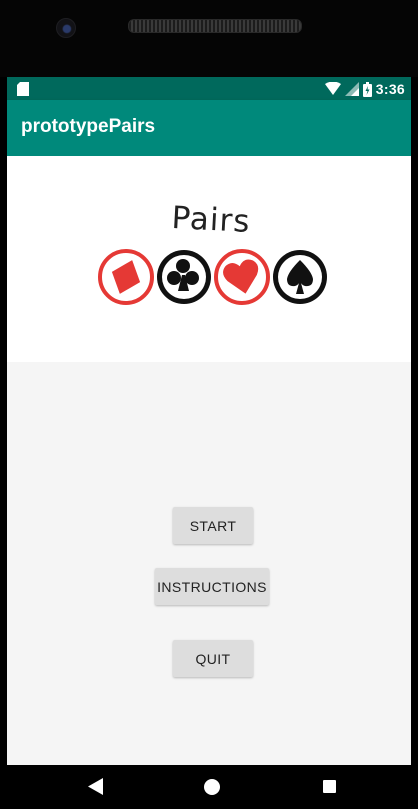 The height and width of the screenshot is (809, 418). I want to click on quit-button: QUIT, so click(213, 658).